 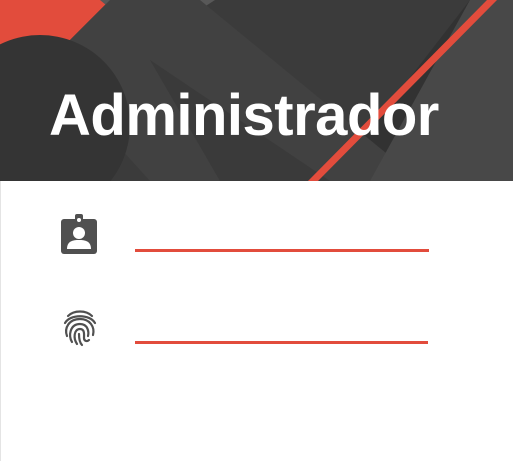 I want to click on password-row, so click(x=257, y=329).